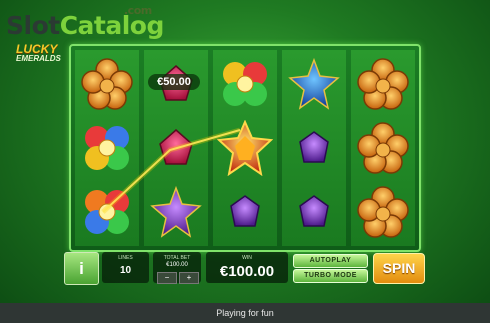  Describe the element at coordinates (125, 258) in the screenshot. I see `lines-caption: LINES` at that location.